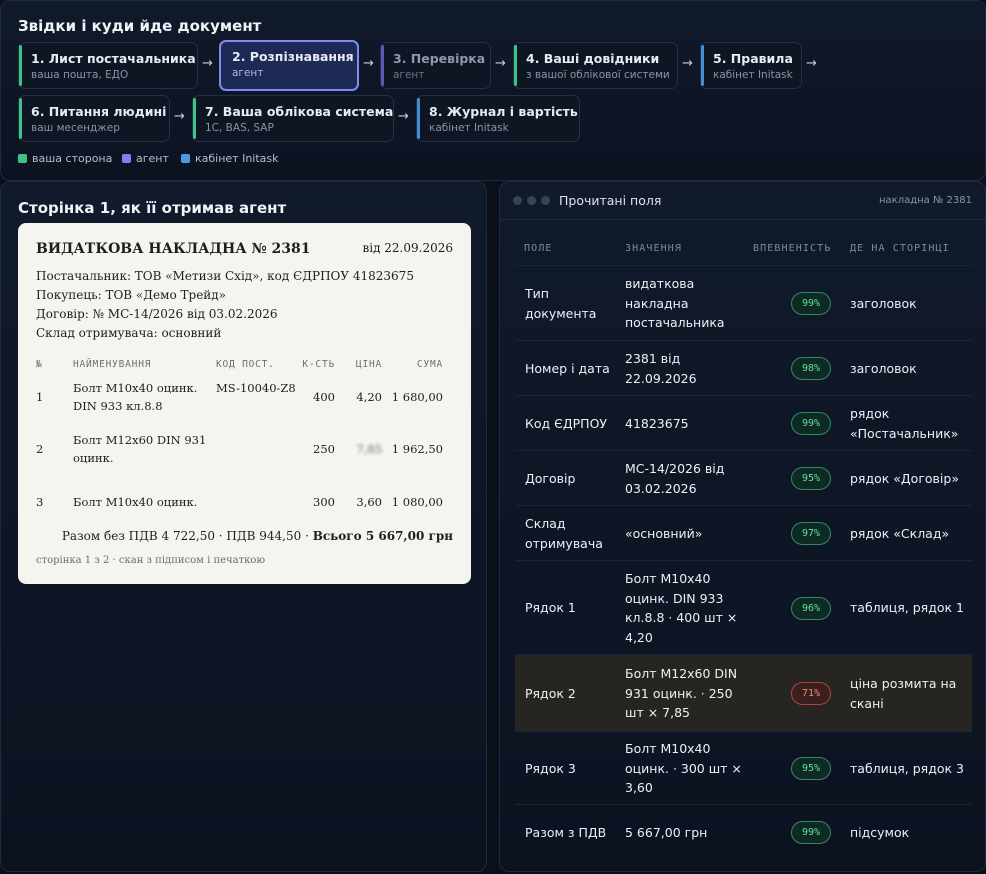 This screenshot has height=874, width=986. I want to click on meta-buyer: Покупець: ТОВ «Демо Трейд», so click(131, 295).